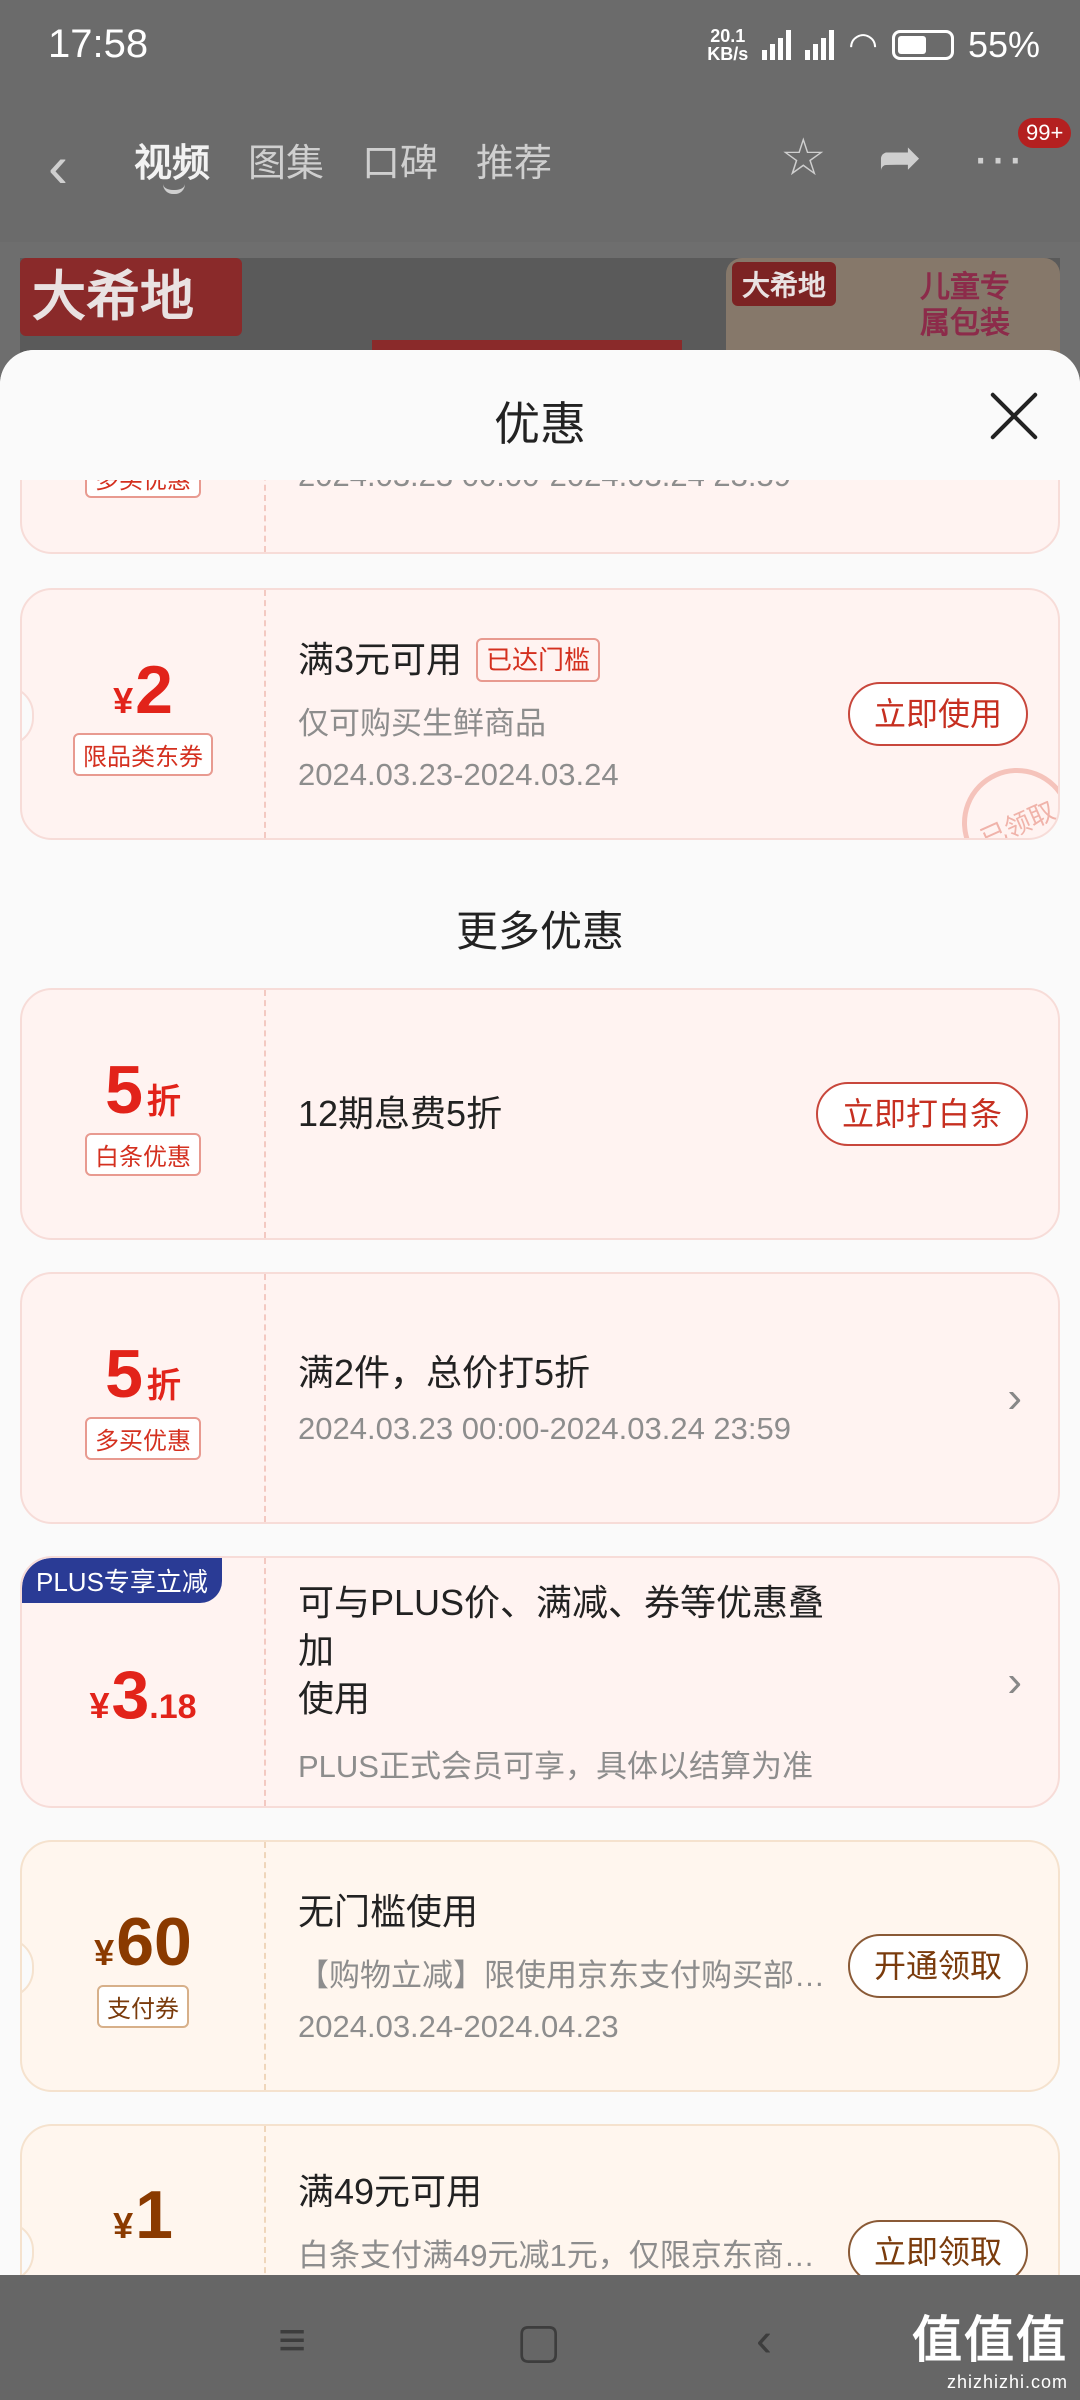  Describe the element at coordinates (172, 159) in the screenshot. I see `tab-video: 视频` at that location.